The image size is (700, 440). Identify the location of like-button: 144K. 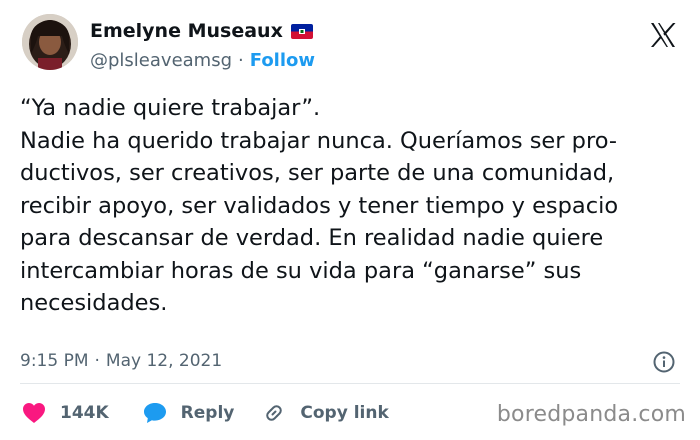
(65, 413).